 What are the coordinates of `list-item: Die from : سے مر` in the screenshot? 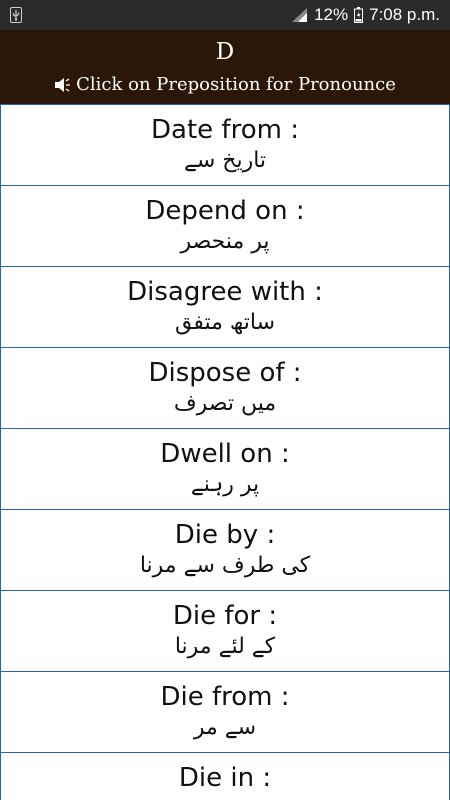 It's located at (225, 711).